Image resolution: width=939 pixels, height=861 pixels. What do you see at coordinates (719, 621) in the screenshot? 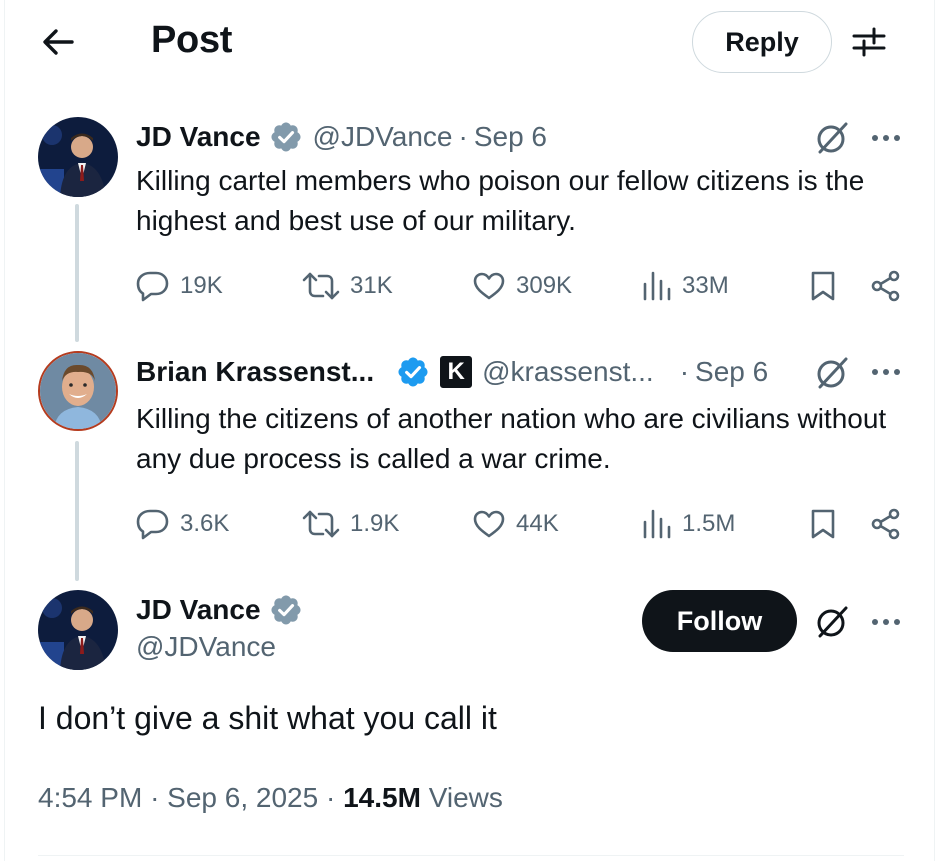
I see `follow-button: Follow` at bounding box center [719, 621].